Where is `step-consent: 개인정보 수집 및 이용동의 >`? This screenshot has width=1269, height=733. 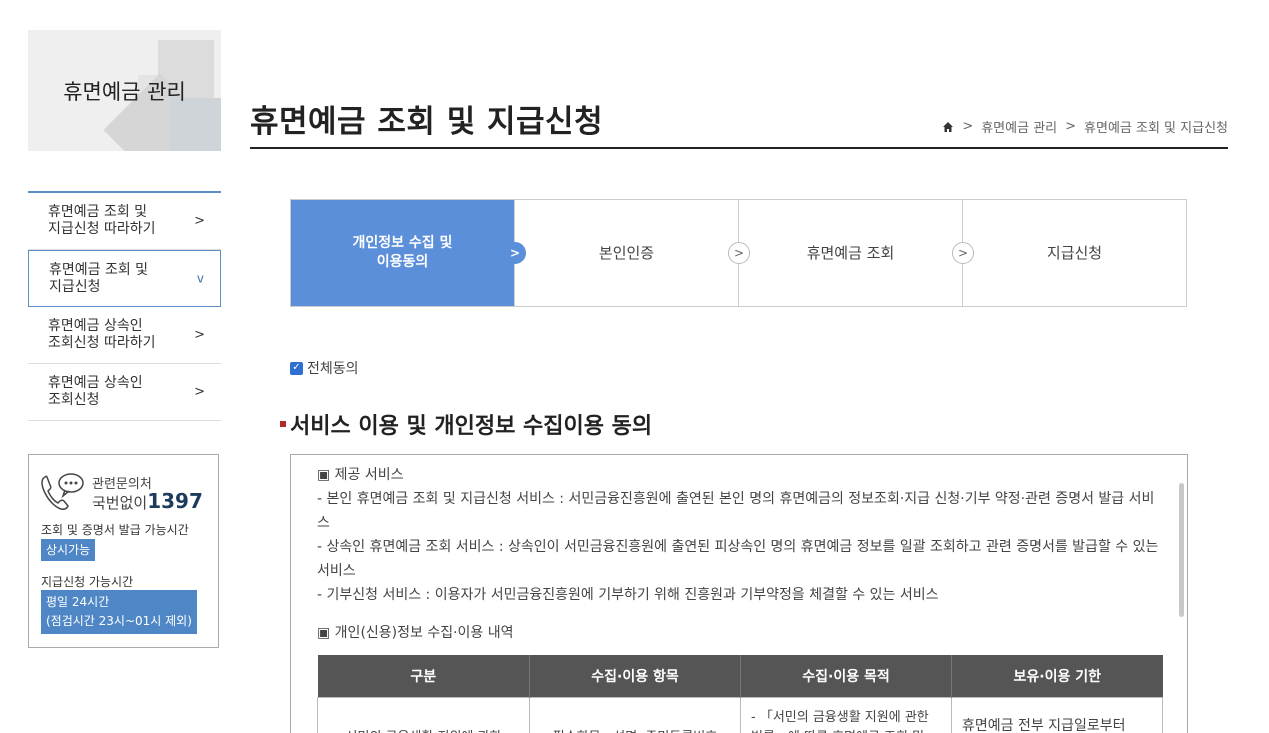 step-consent: 개인정보 수집 및 이용동의 > is located at coordinates (408, 253).